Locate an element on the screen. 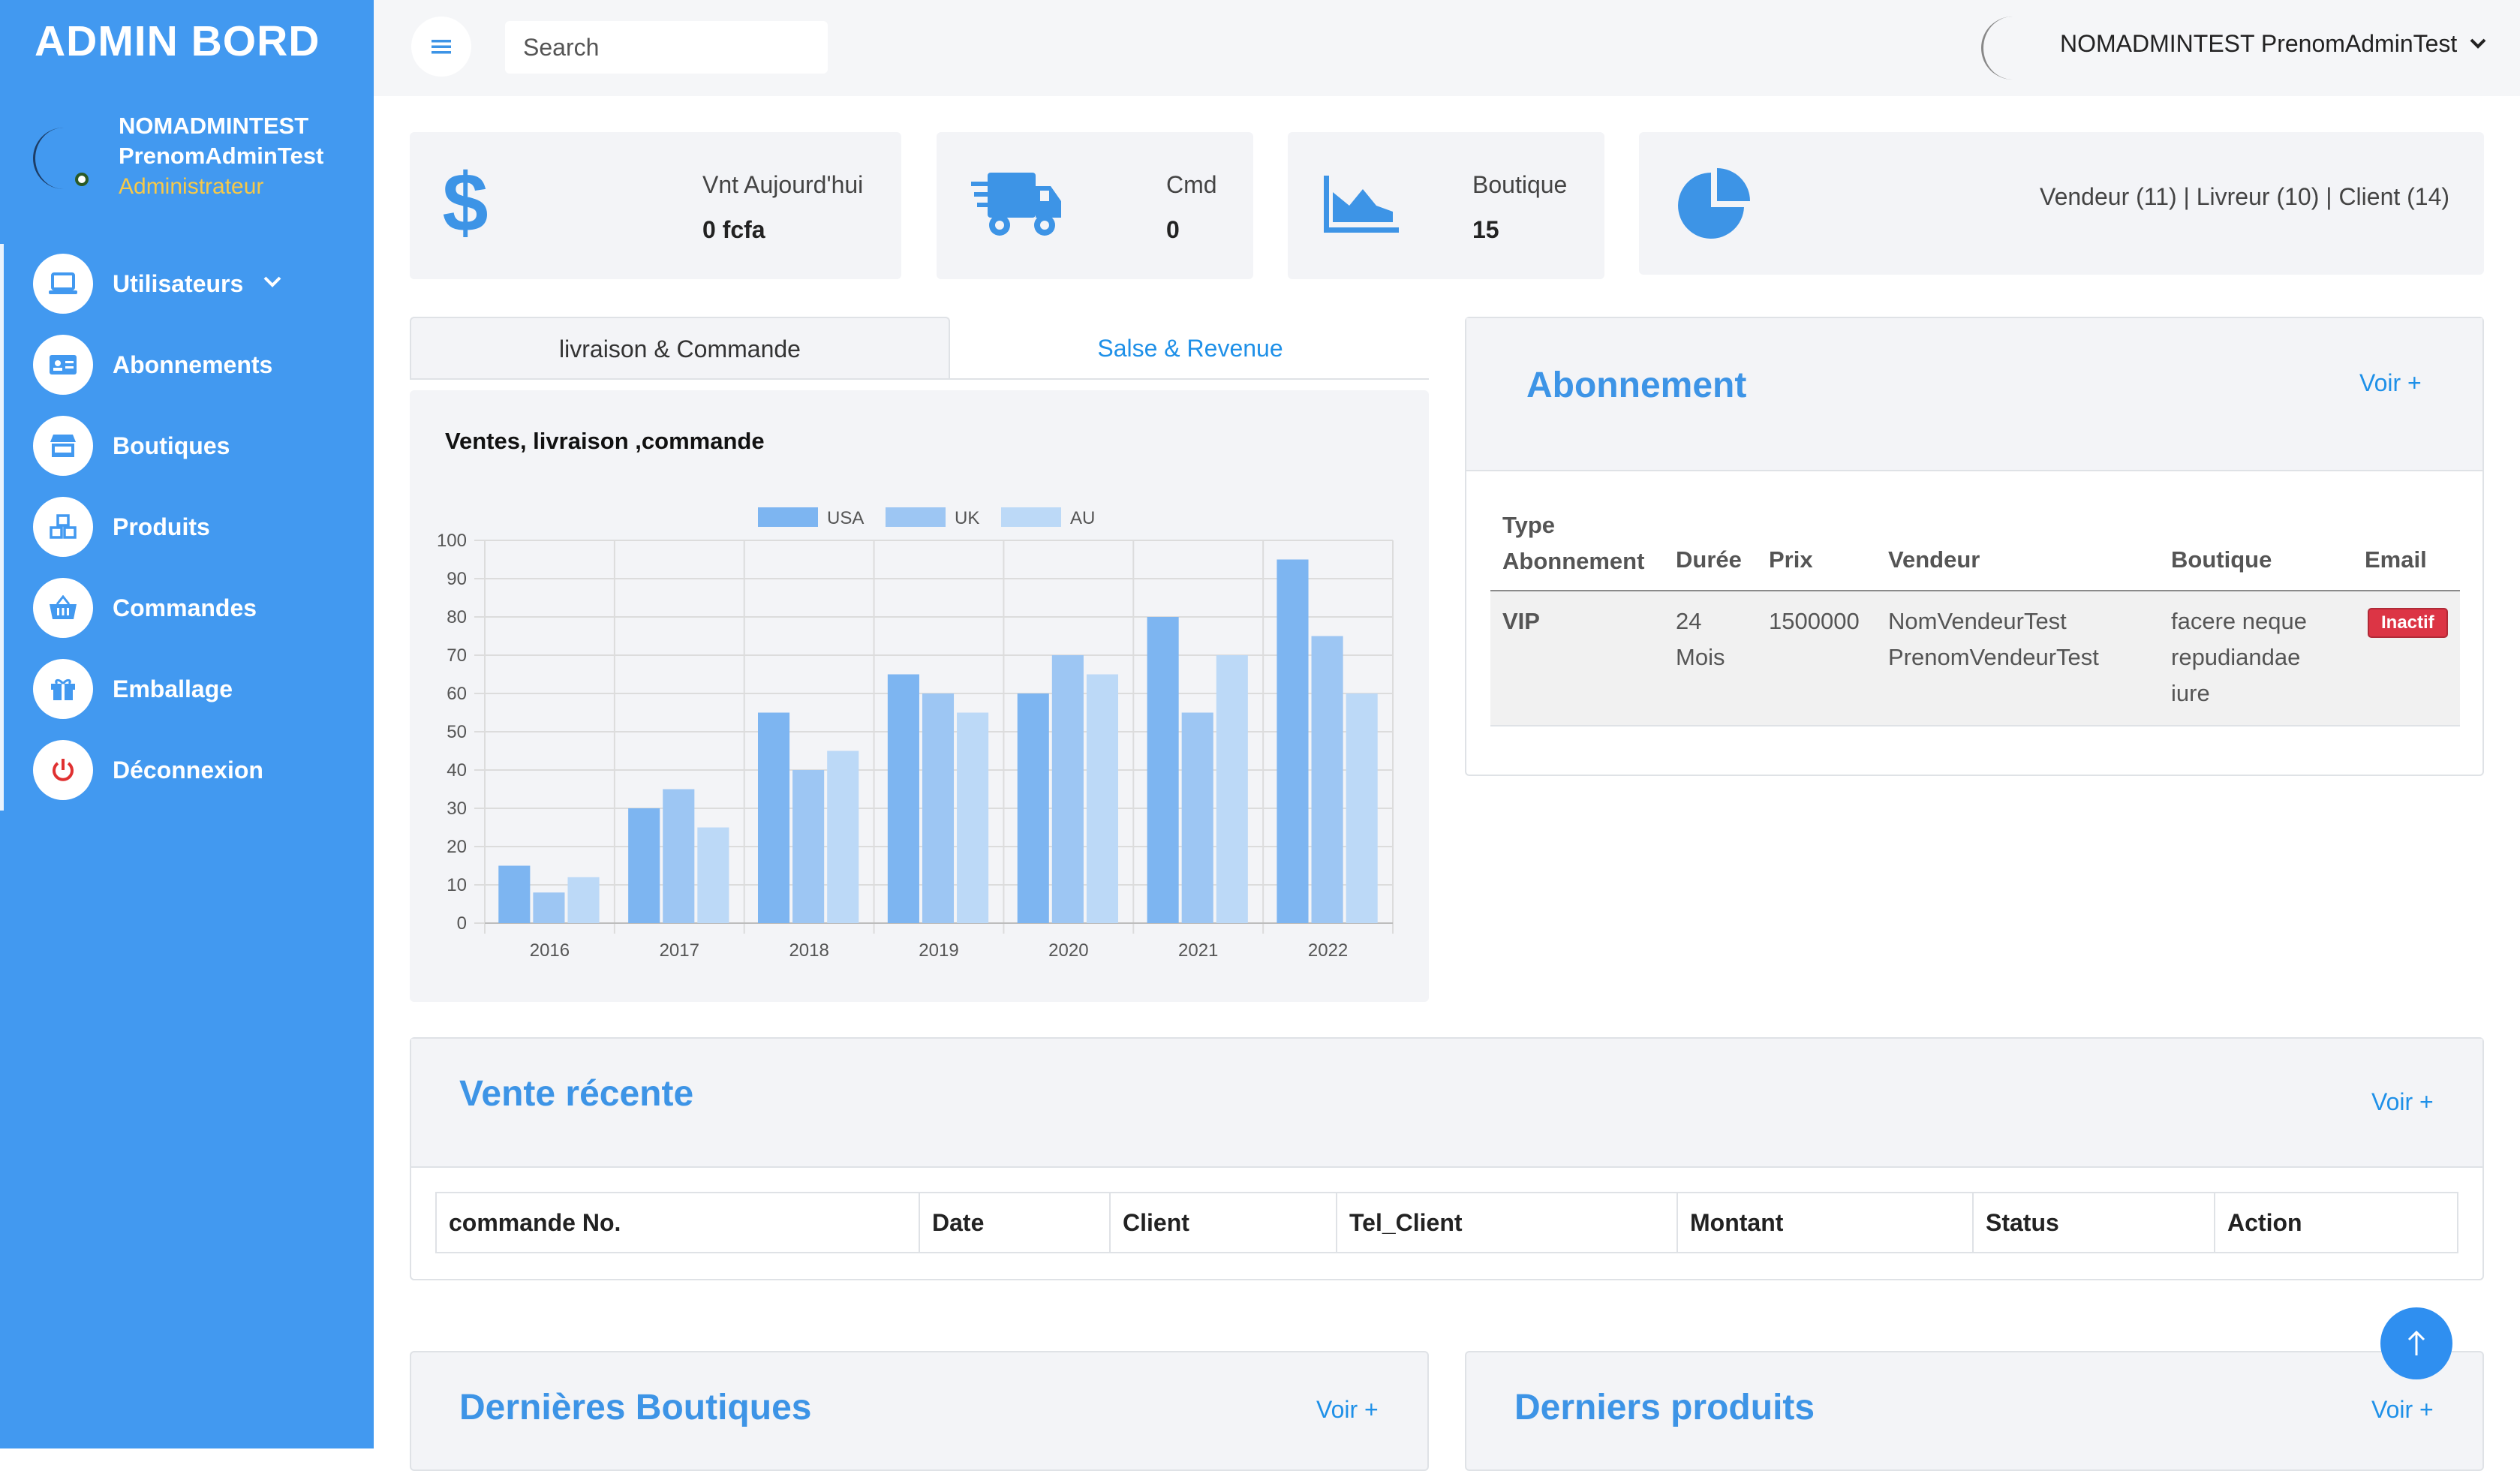 The image size is (2520, 1471). tab-livraison-commande: livraison & Commande is located at coordinates (680, 348).